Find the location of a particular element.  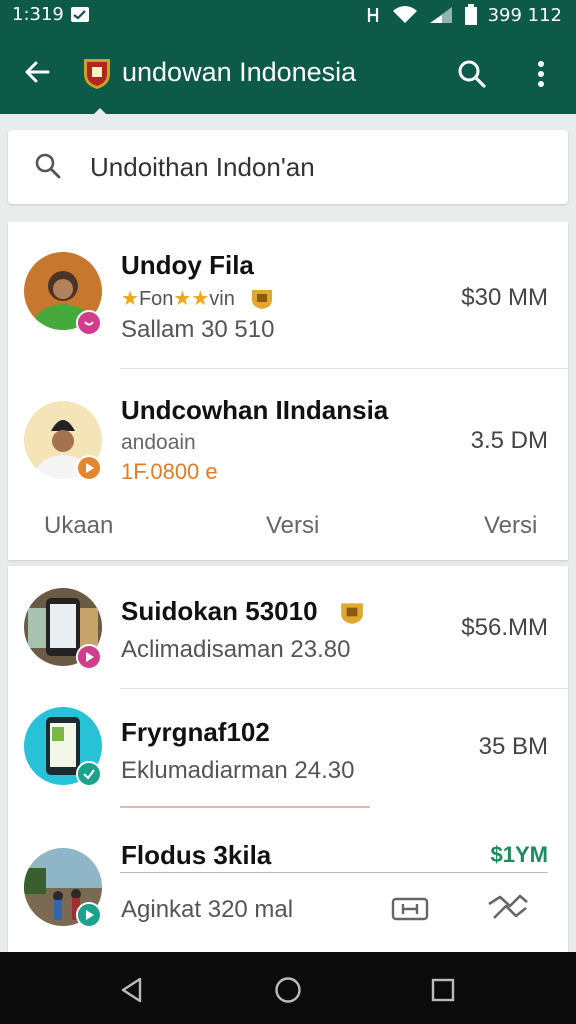

item-price: $1YM is located at coordinates (519, 854).